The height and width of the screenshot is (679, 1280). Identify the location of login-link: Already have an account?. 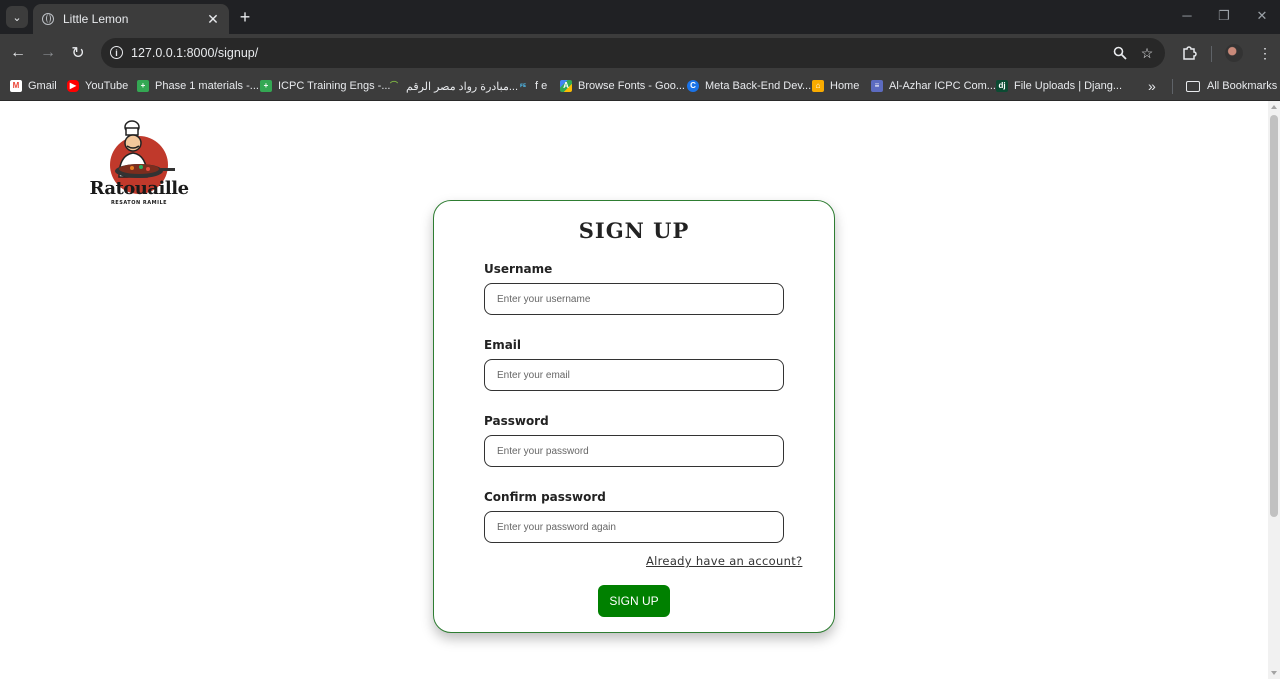
(724, 561).